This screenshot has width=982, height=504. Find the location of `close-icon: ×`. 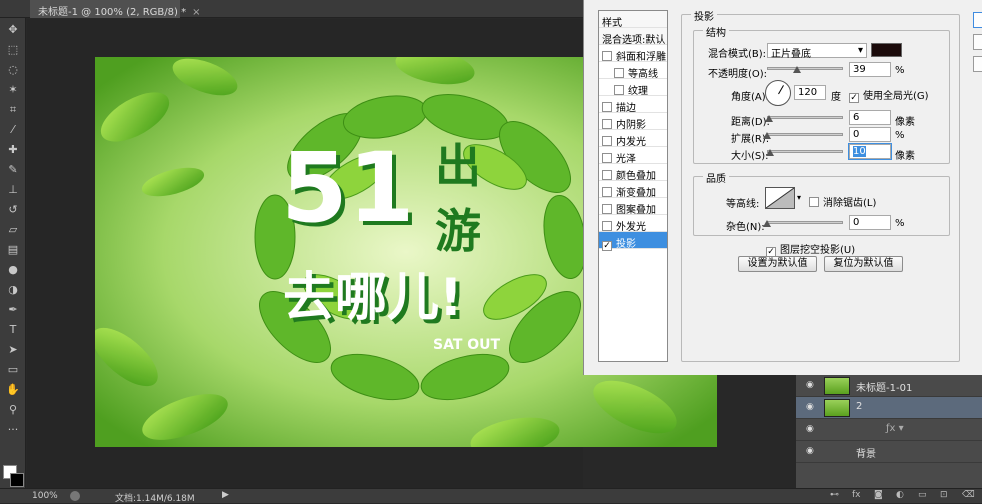

close-icon: × is located at coordinates (196, 12).